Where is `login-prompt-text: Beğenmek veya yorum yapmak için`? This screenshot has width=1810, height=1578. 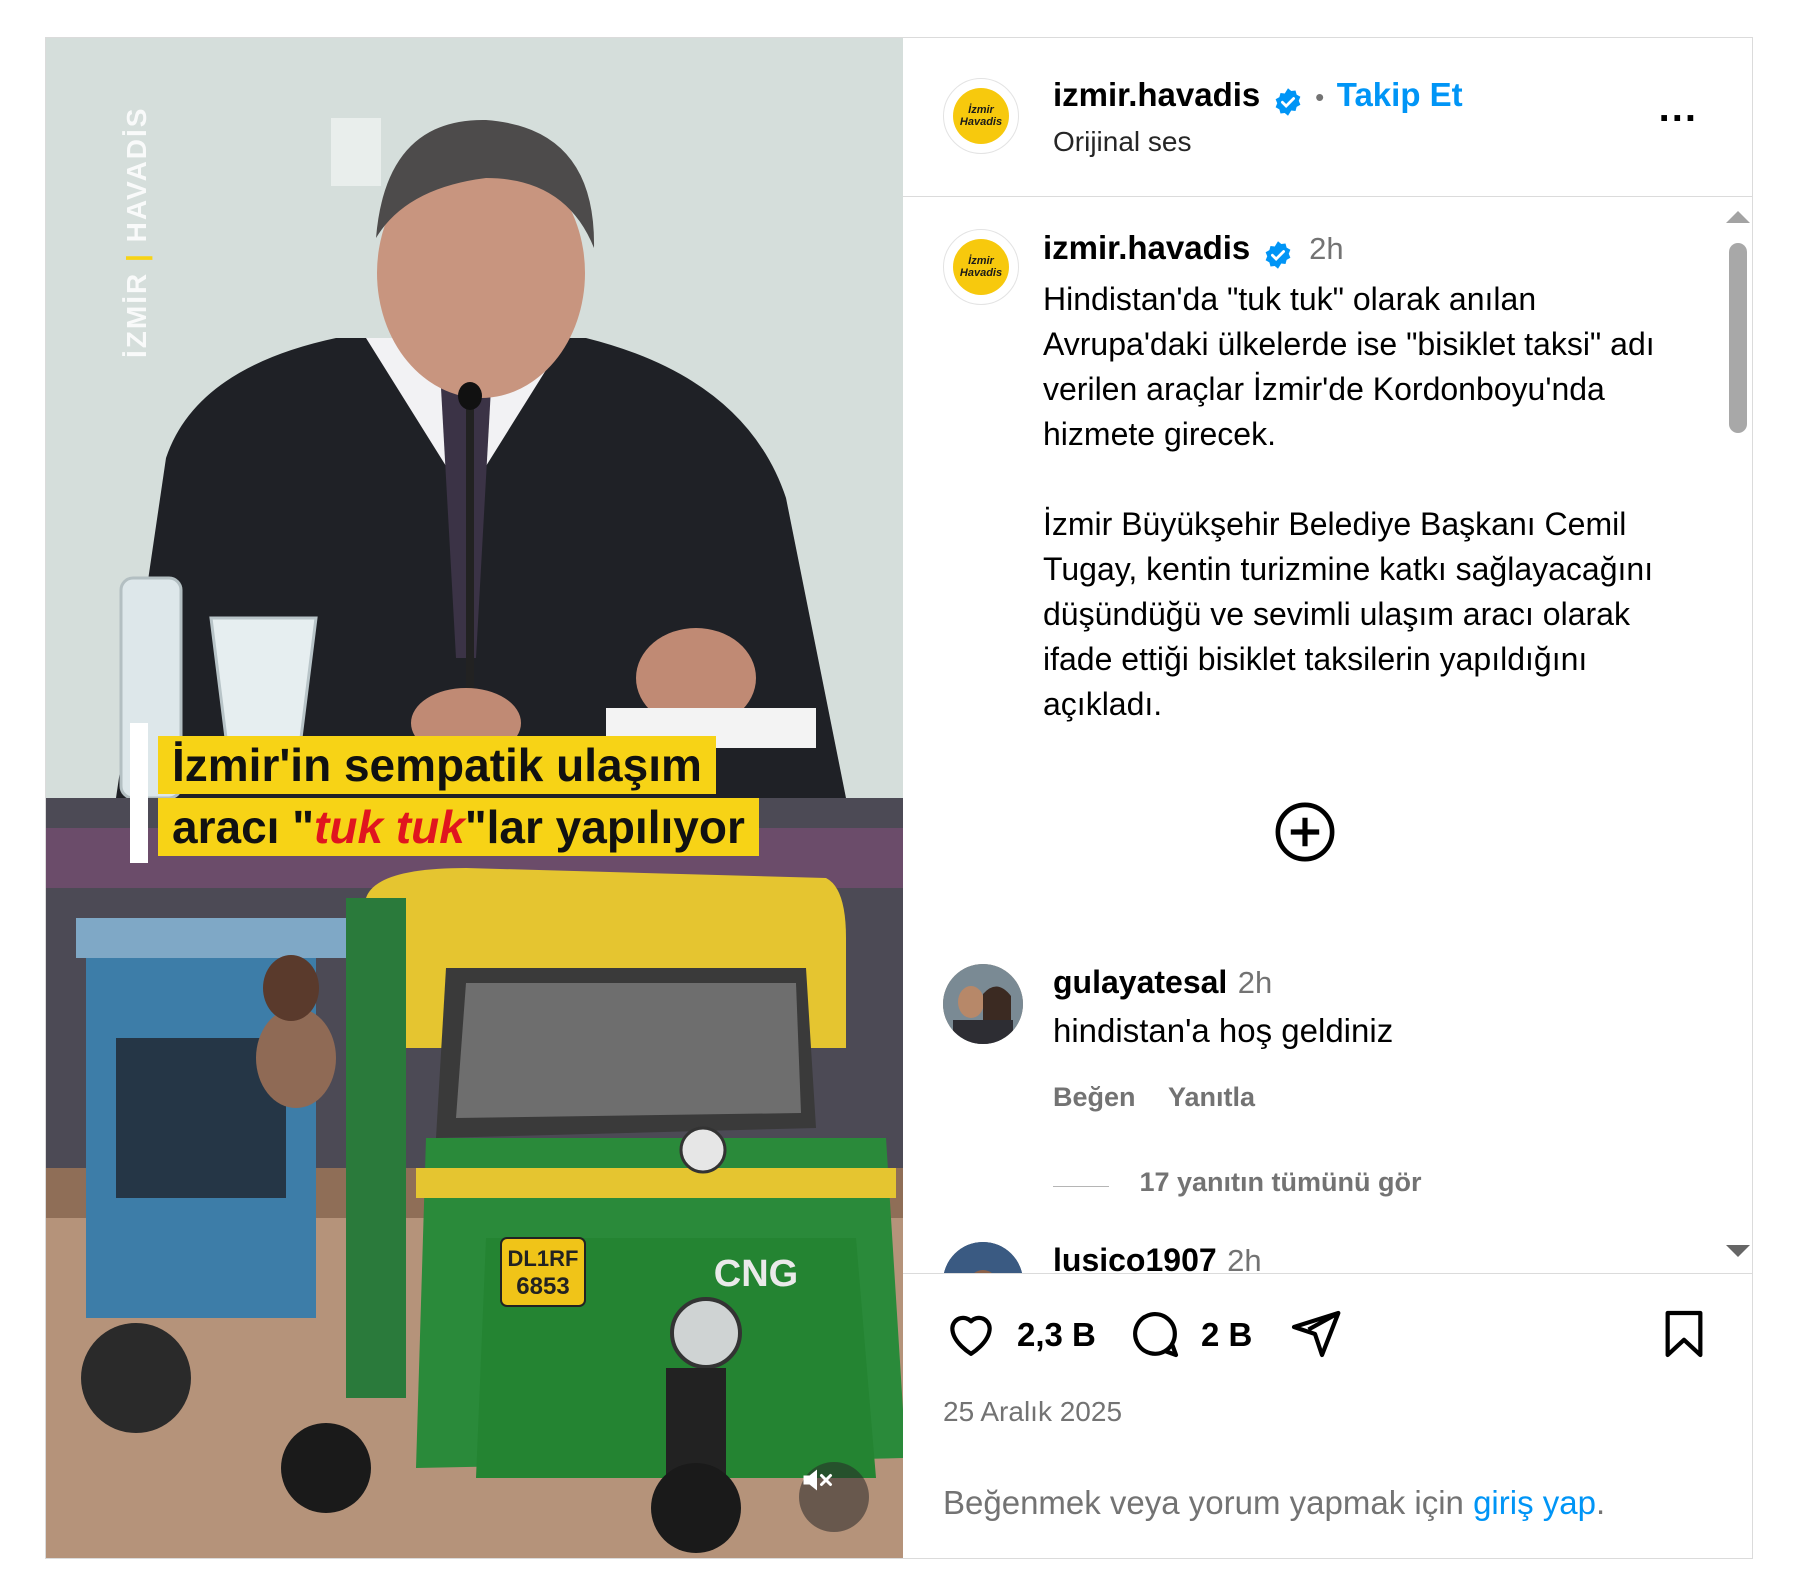 login-prompt-text: Beğenmek veya yorum yapmak için is located at coordinates (1203, 1502).